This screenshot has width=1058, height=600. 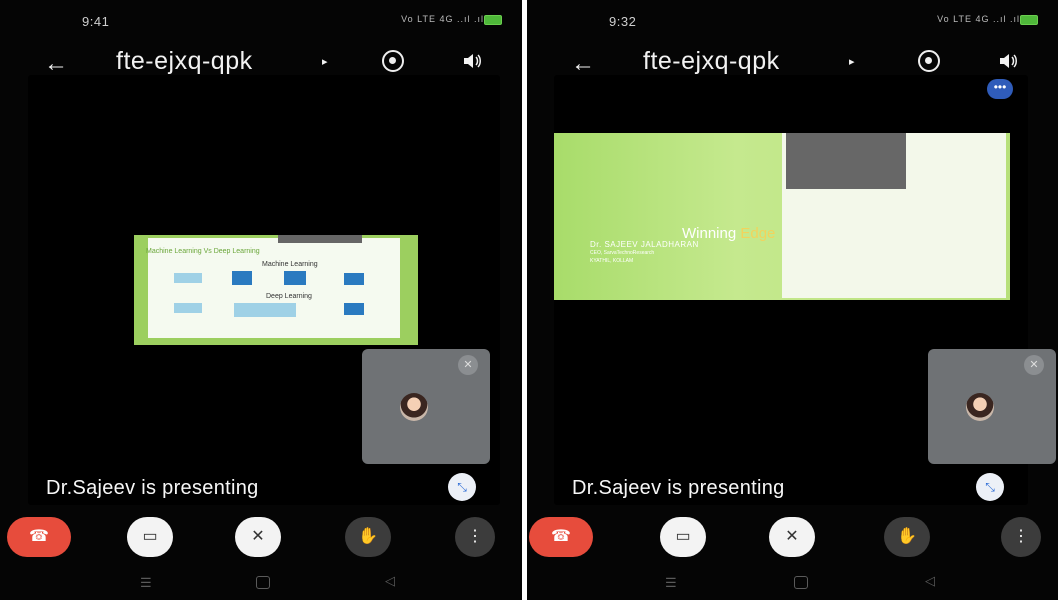 I want to click on slide-tab, so click(x=320, y=239).